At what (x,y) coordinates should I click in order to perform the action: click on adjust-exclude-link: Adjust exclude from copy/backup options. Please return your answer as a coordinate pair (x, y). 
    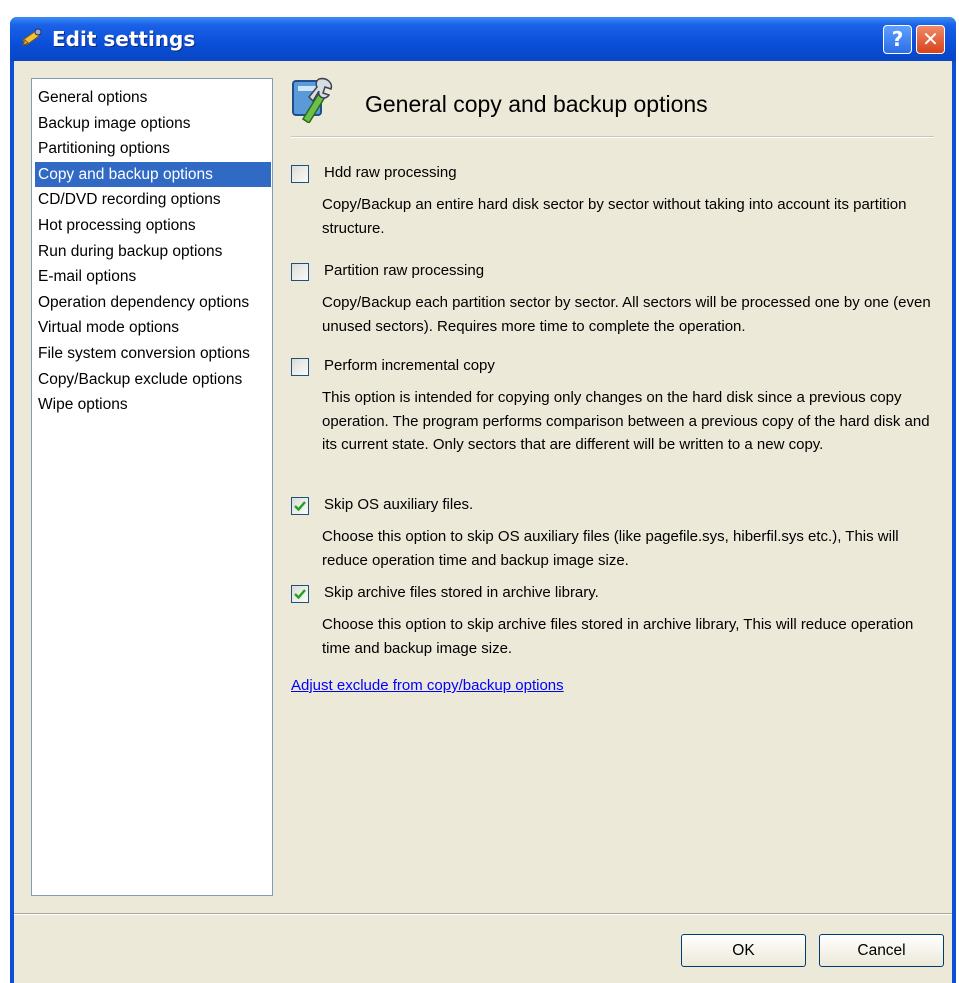
    Looking at the image, I should click on (427, 685).